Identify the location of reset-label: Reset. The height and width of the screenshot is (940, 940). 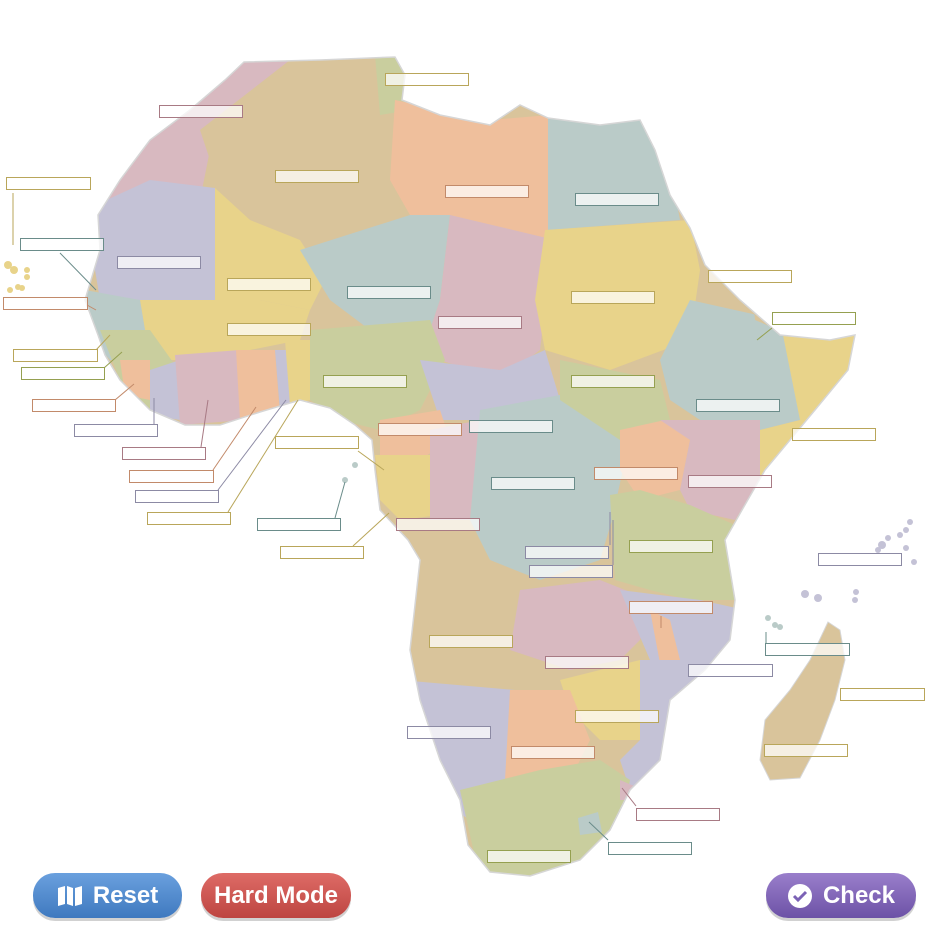
(125, 895).